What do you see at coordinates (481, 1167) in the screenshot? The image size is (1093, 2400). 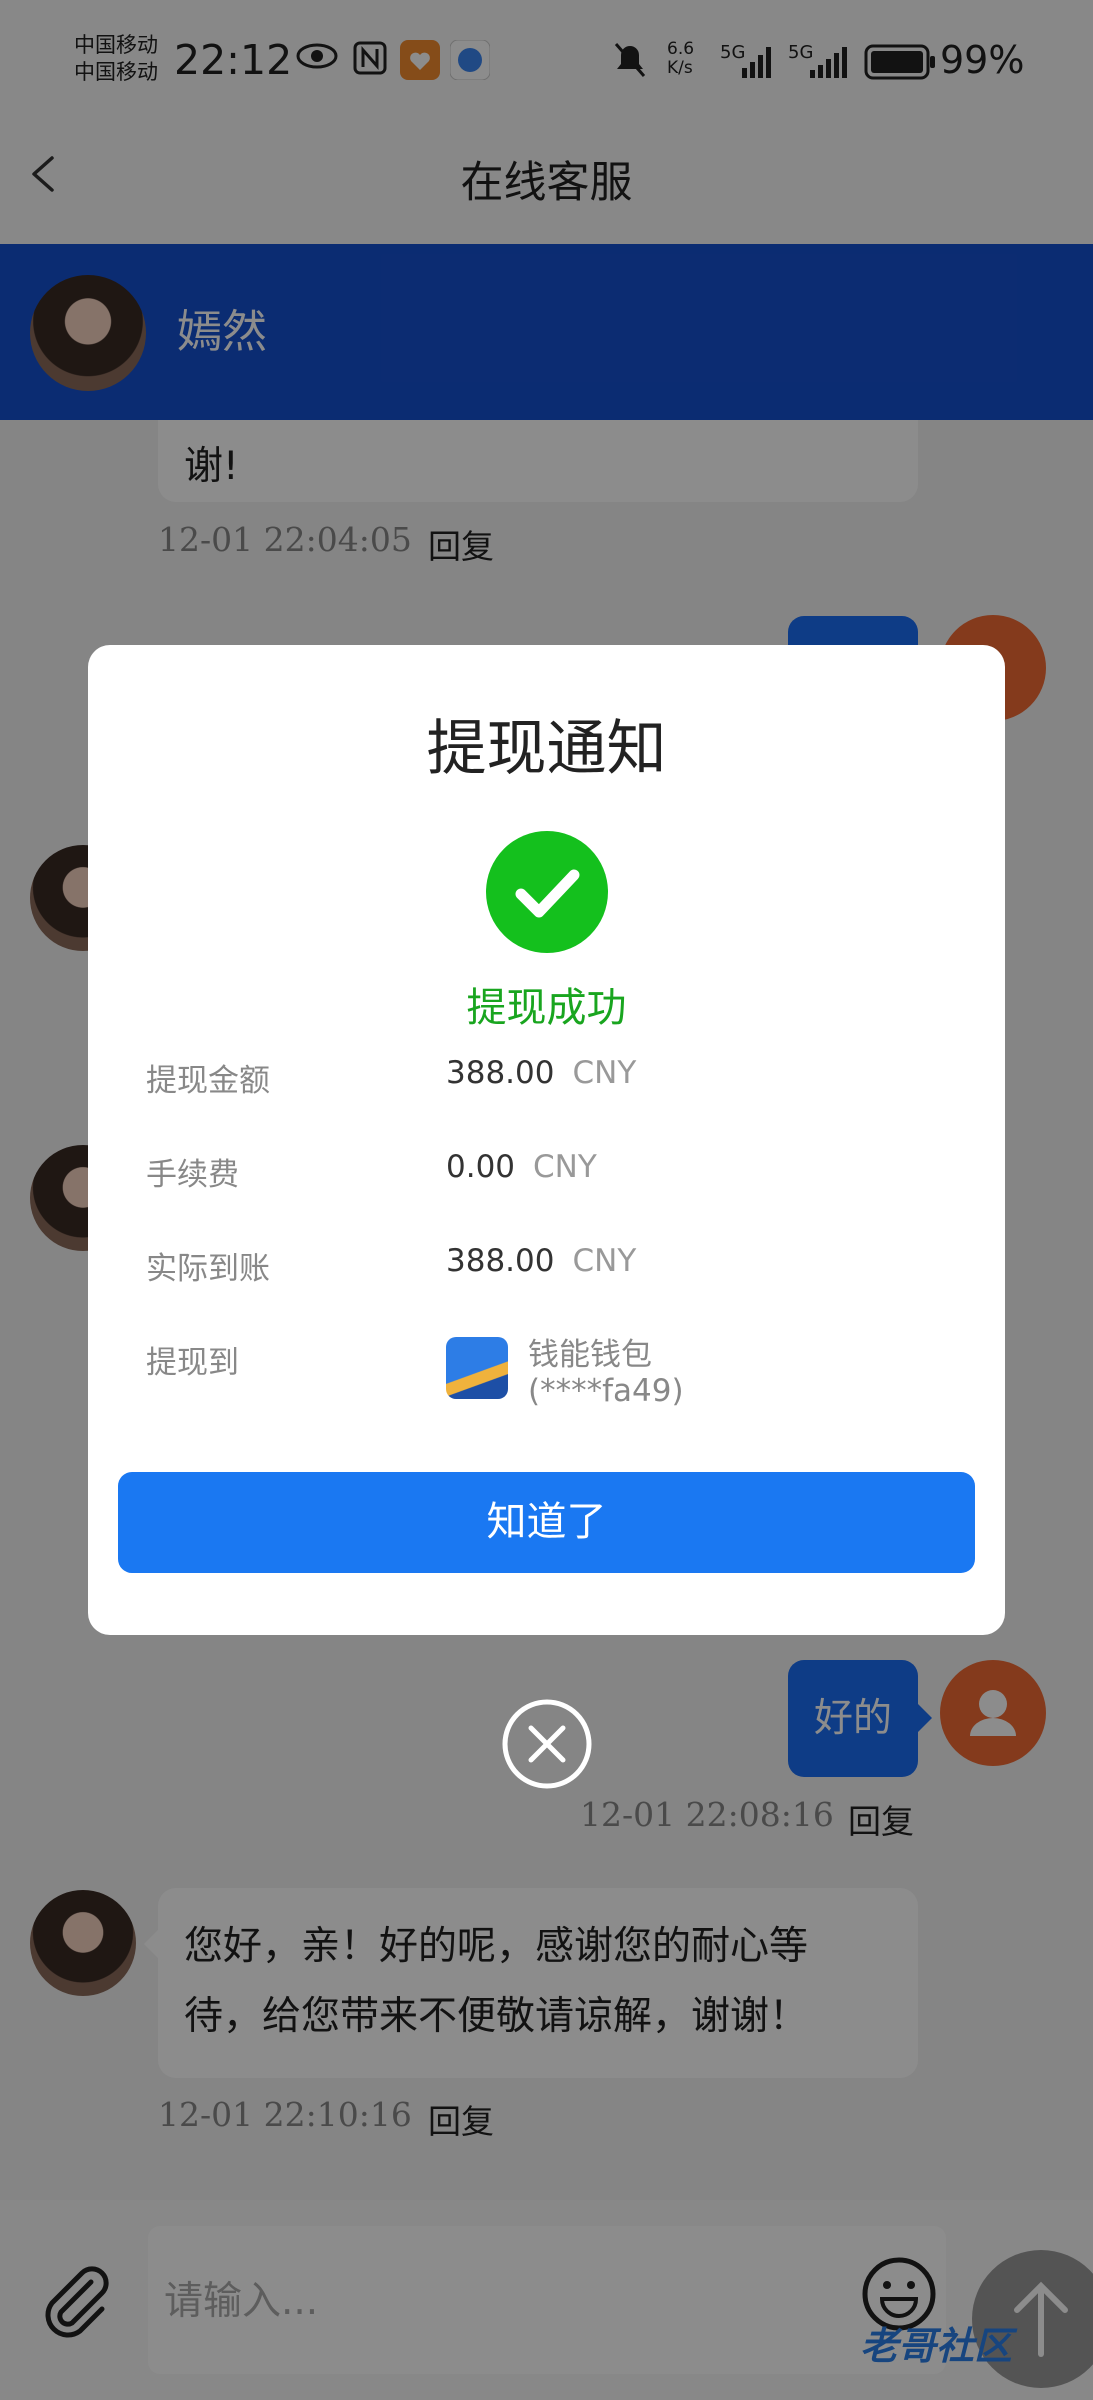 I see `fee-number: 0.00` at bounding box center [481, 1167].